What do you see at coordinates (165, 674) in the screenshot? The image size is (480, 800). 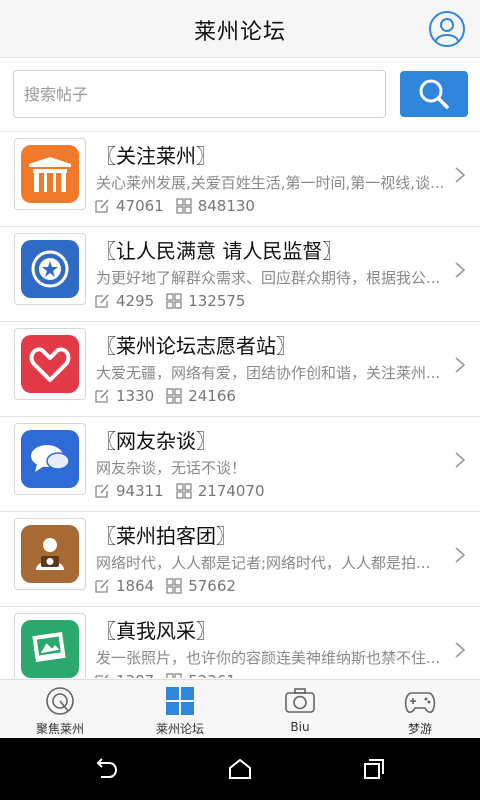 I see `forum-stats: 1387 52361` at bounding box center [165, 674].